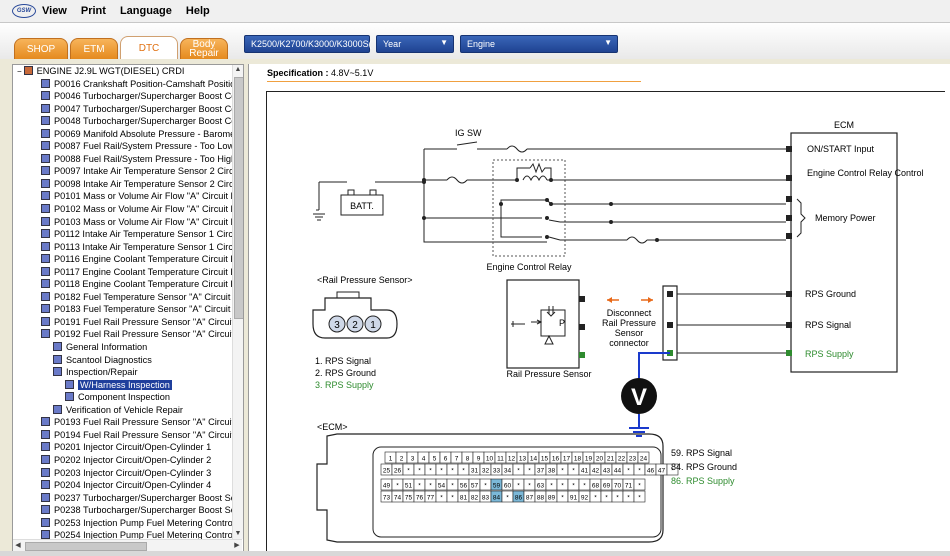 This screenshot has height=556, width=950. I want to click on ecm-pin-number: 17, so click(567, 459).